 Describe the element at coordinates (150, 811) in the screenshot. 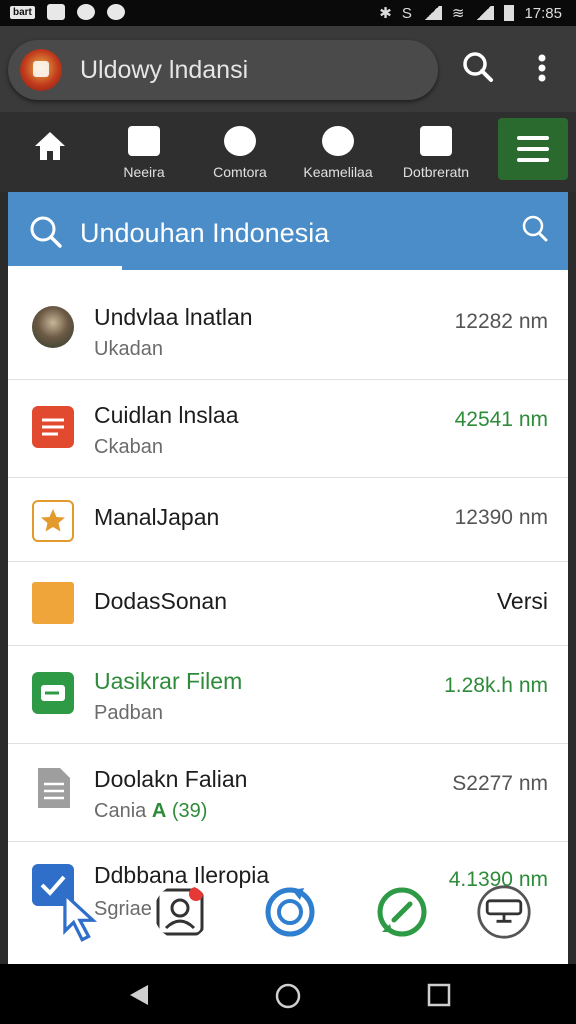

I see `item-subtitle: Cania A (39)` at that location.